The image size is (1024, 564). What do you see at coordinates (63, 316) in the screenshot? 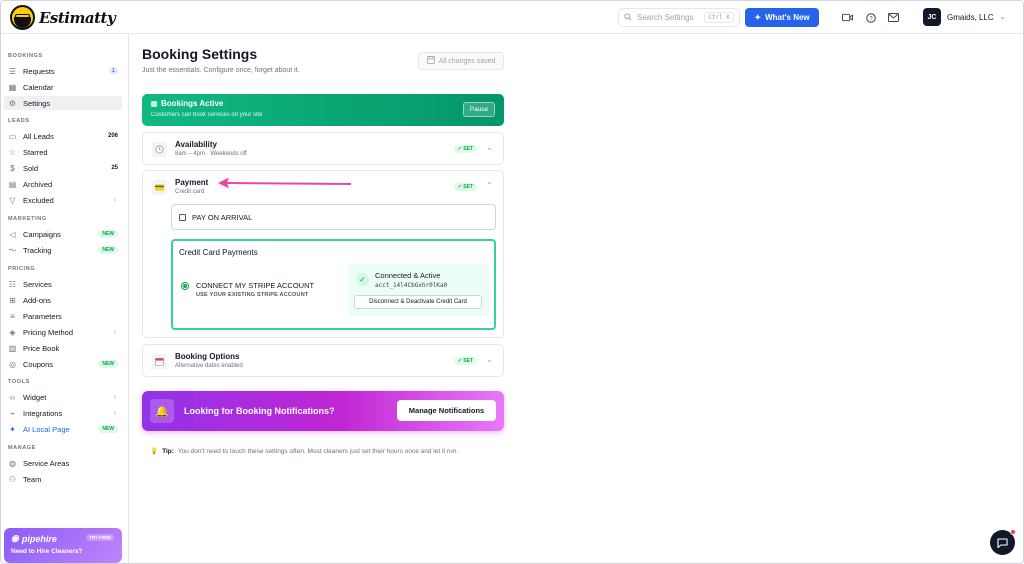
I see `sidebar-item-parameters: ≡ Parameters` at bounding box center [63, 316].